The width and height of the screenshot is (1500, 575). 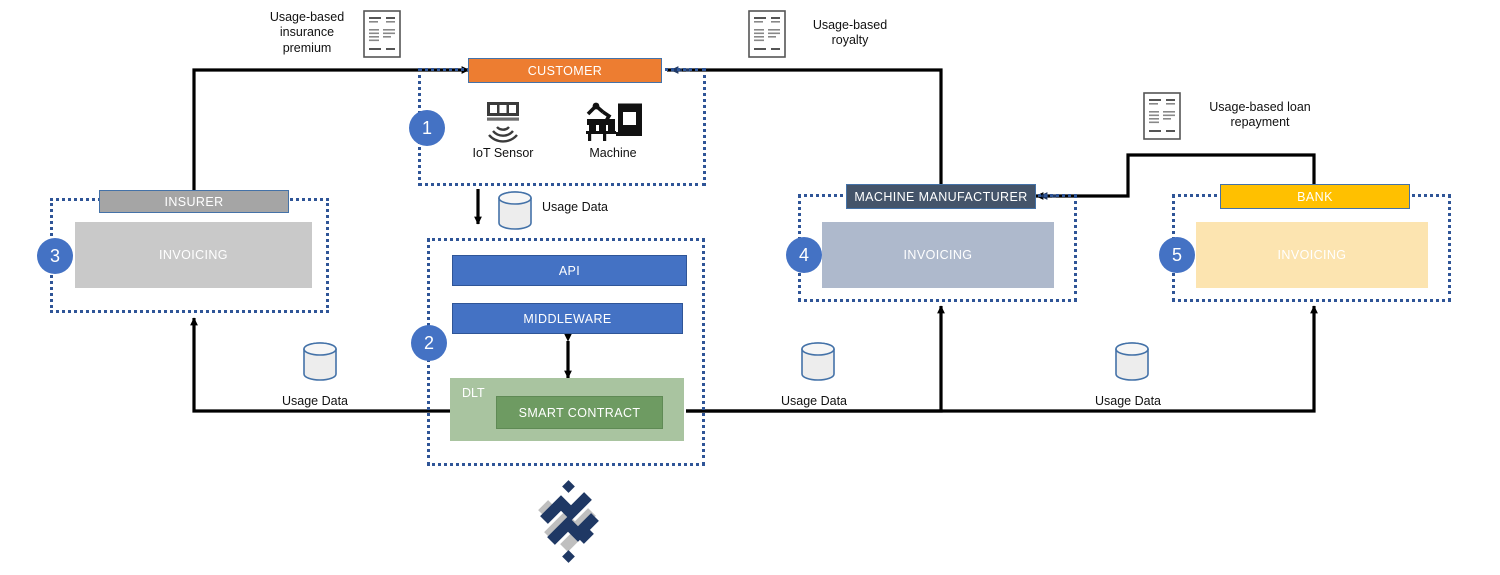 I want to click on badge-3: 3, so click(x=55, y=256).